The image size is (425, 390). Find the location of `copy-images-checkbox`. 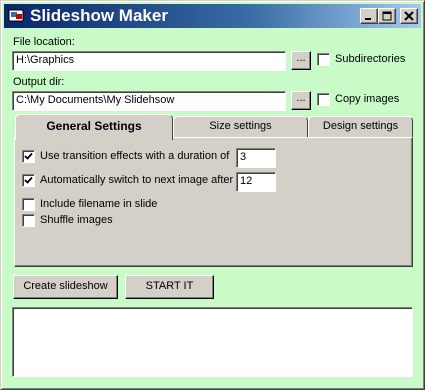

copy-images-checkbox is located at coordinates (323, 99).